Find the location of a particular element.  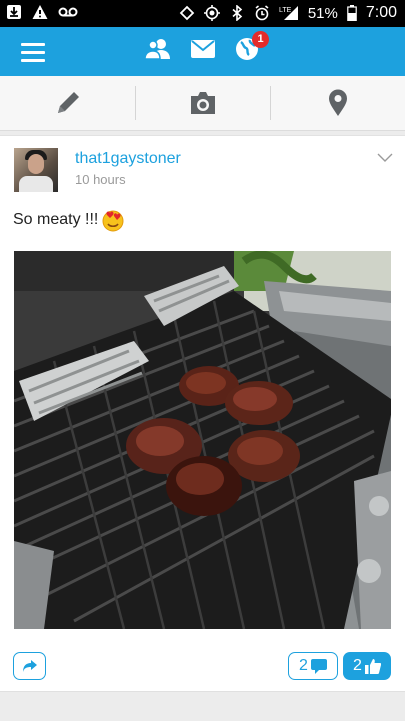

sync-icon is located at coordinates (187, 13).